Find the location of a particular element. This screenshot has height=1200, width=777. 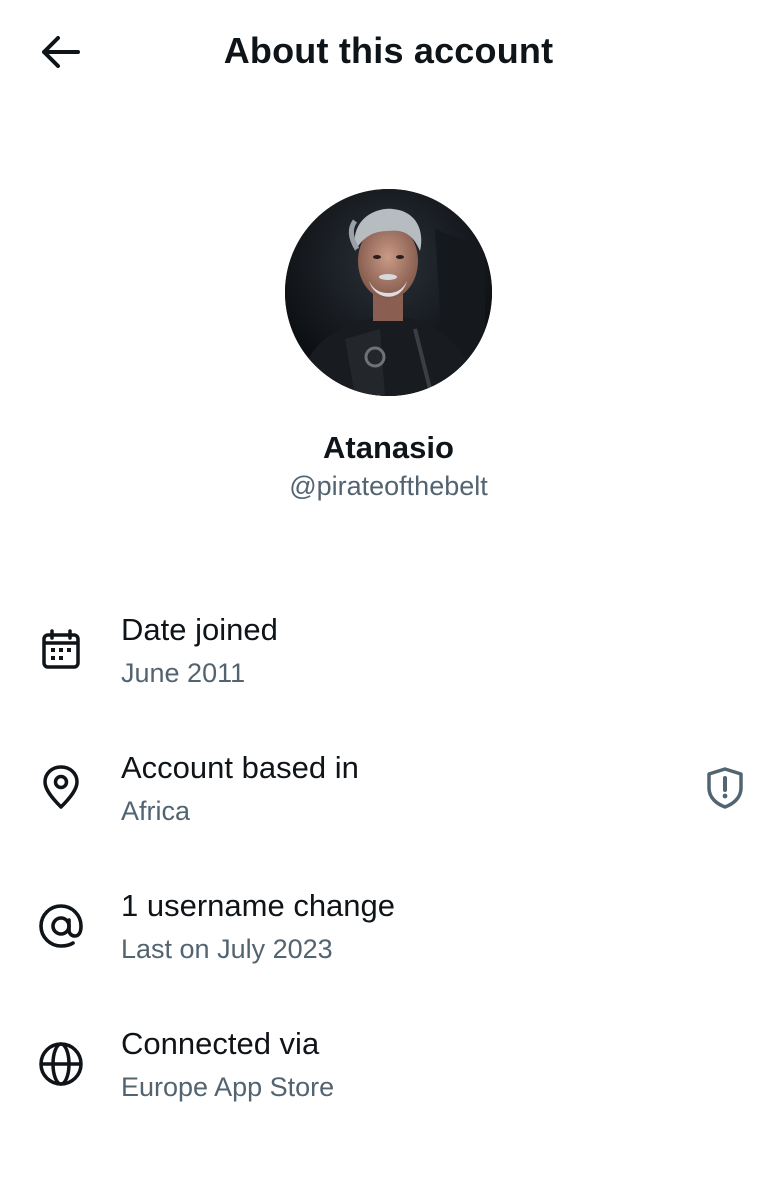

info-label: Connected via is located at coordinates (220, 1043).